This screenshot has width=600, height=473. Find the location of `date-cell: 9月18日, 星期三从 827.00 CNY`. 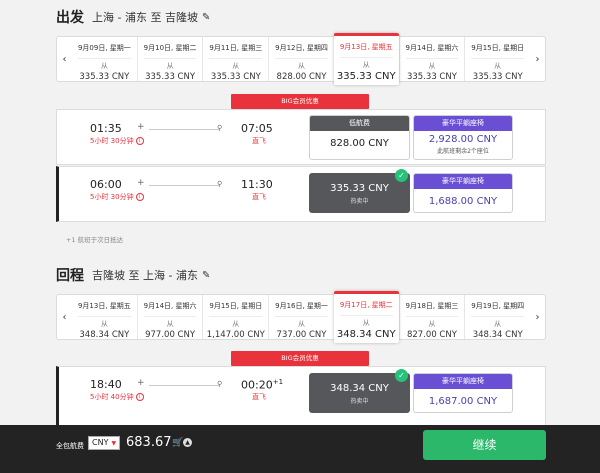

date-cell: 9月18日, 星期三从 827.00 CNY is located at coordinates (431, 317).